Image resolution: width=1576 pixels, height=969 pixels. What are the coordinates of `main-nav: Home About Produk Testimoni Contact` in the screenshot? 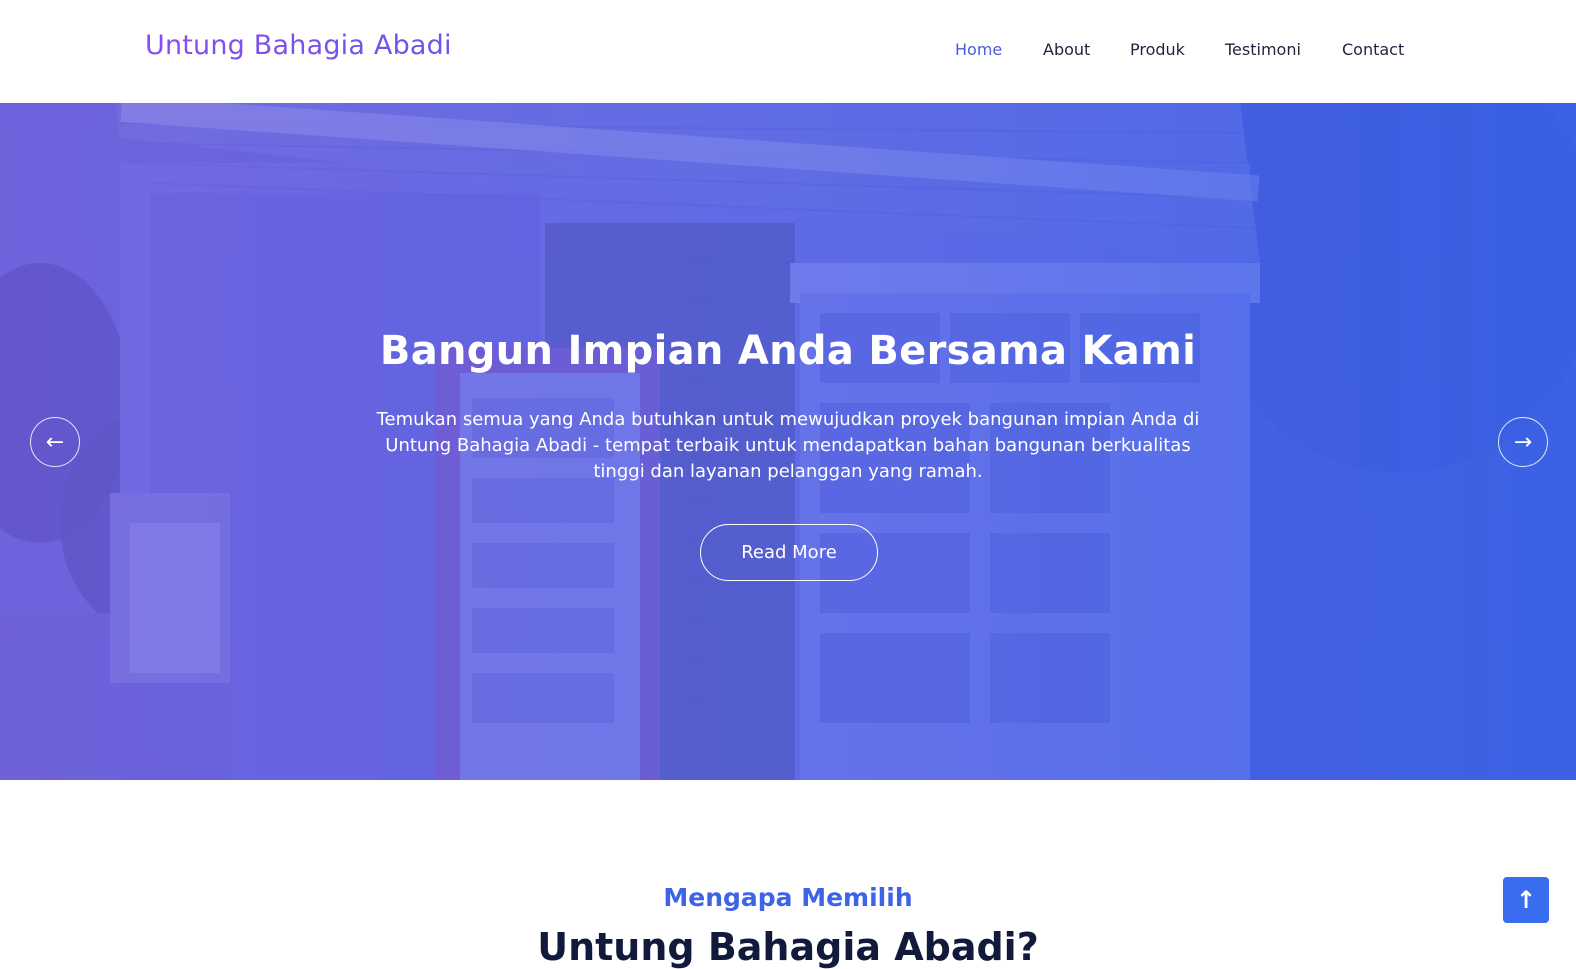 It's located at (788, 52).